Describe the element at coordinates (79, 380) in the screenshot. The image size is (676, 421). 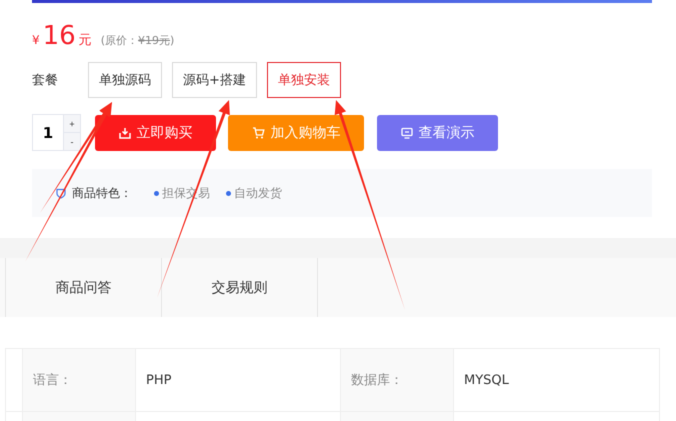
I see `spec-label: 语言：` at that location.